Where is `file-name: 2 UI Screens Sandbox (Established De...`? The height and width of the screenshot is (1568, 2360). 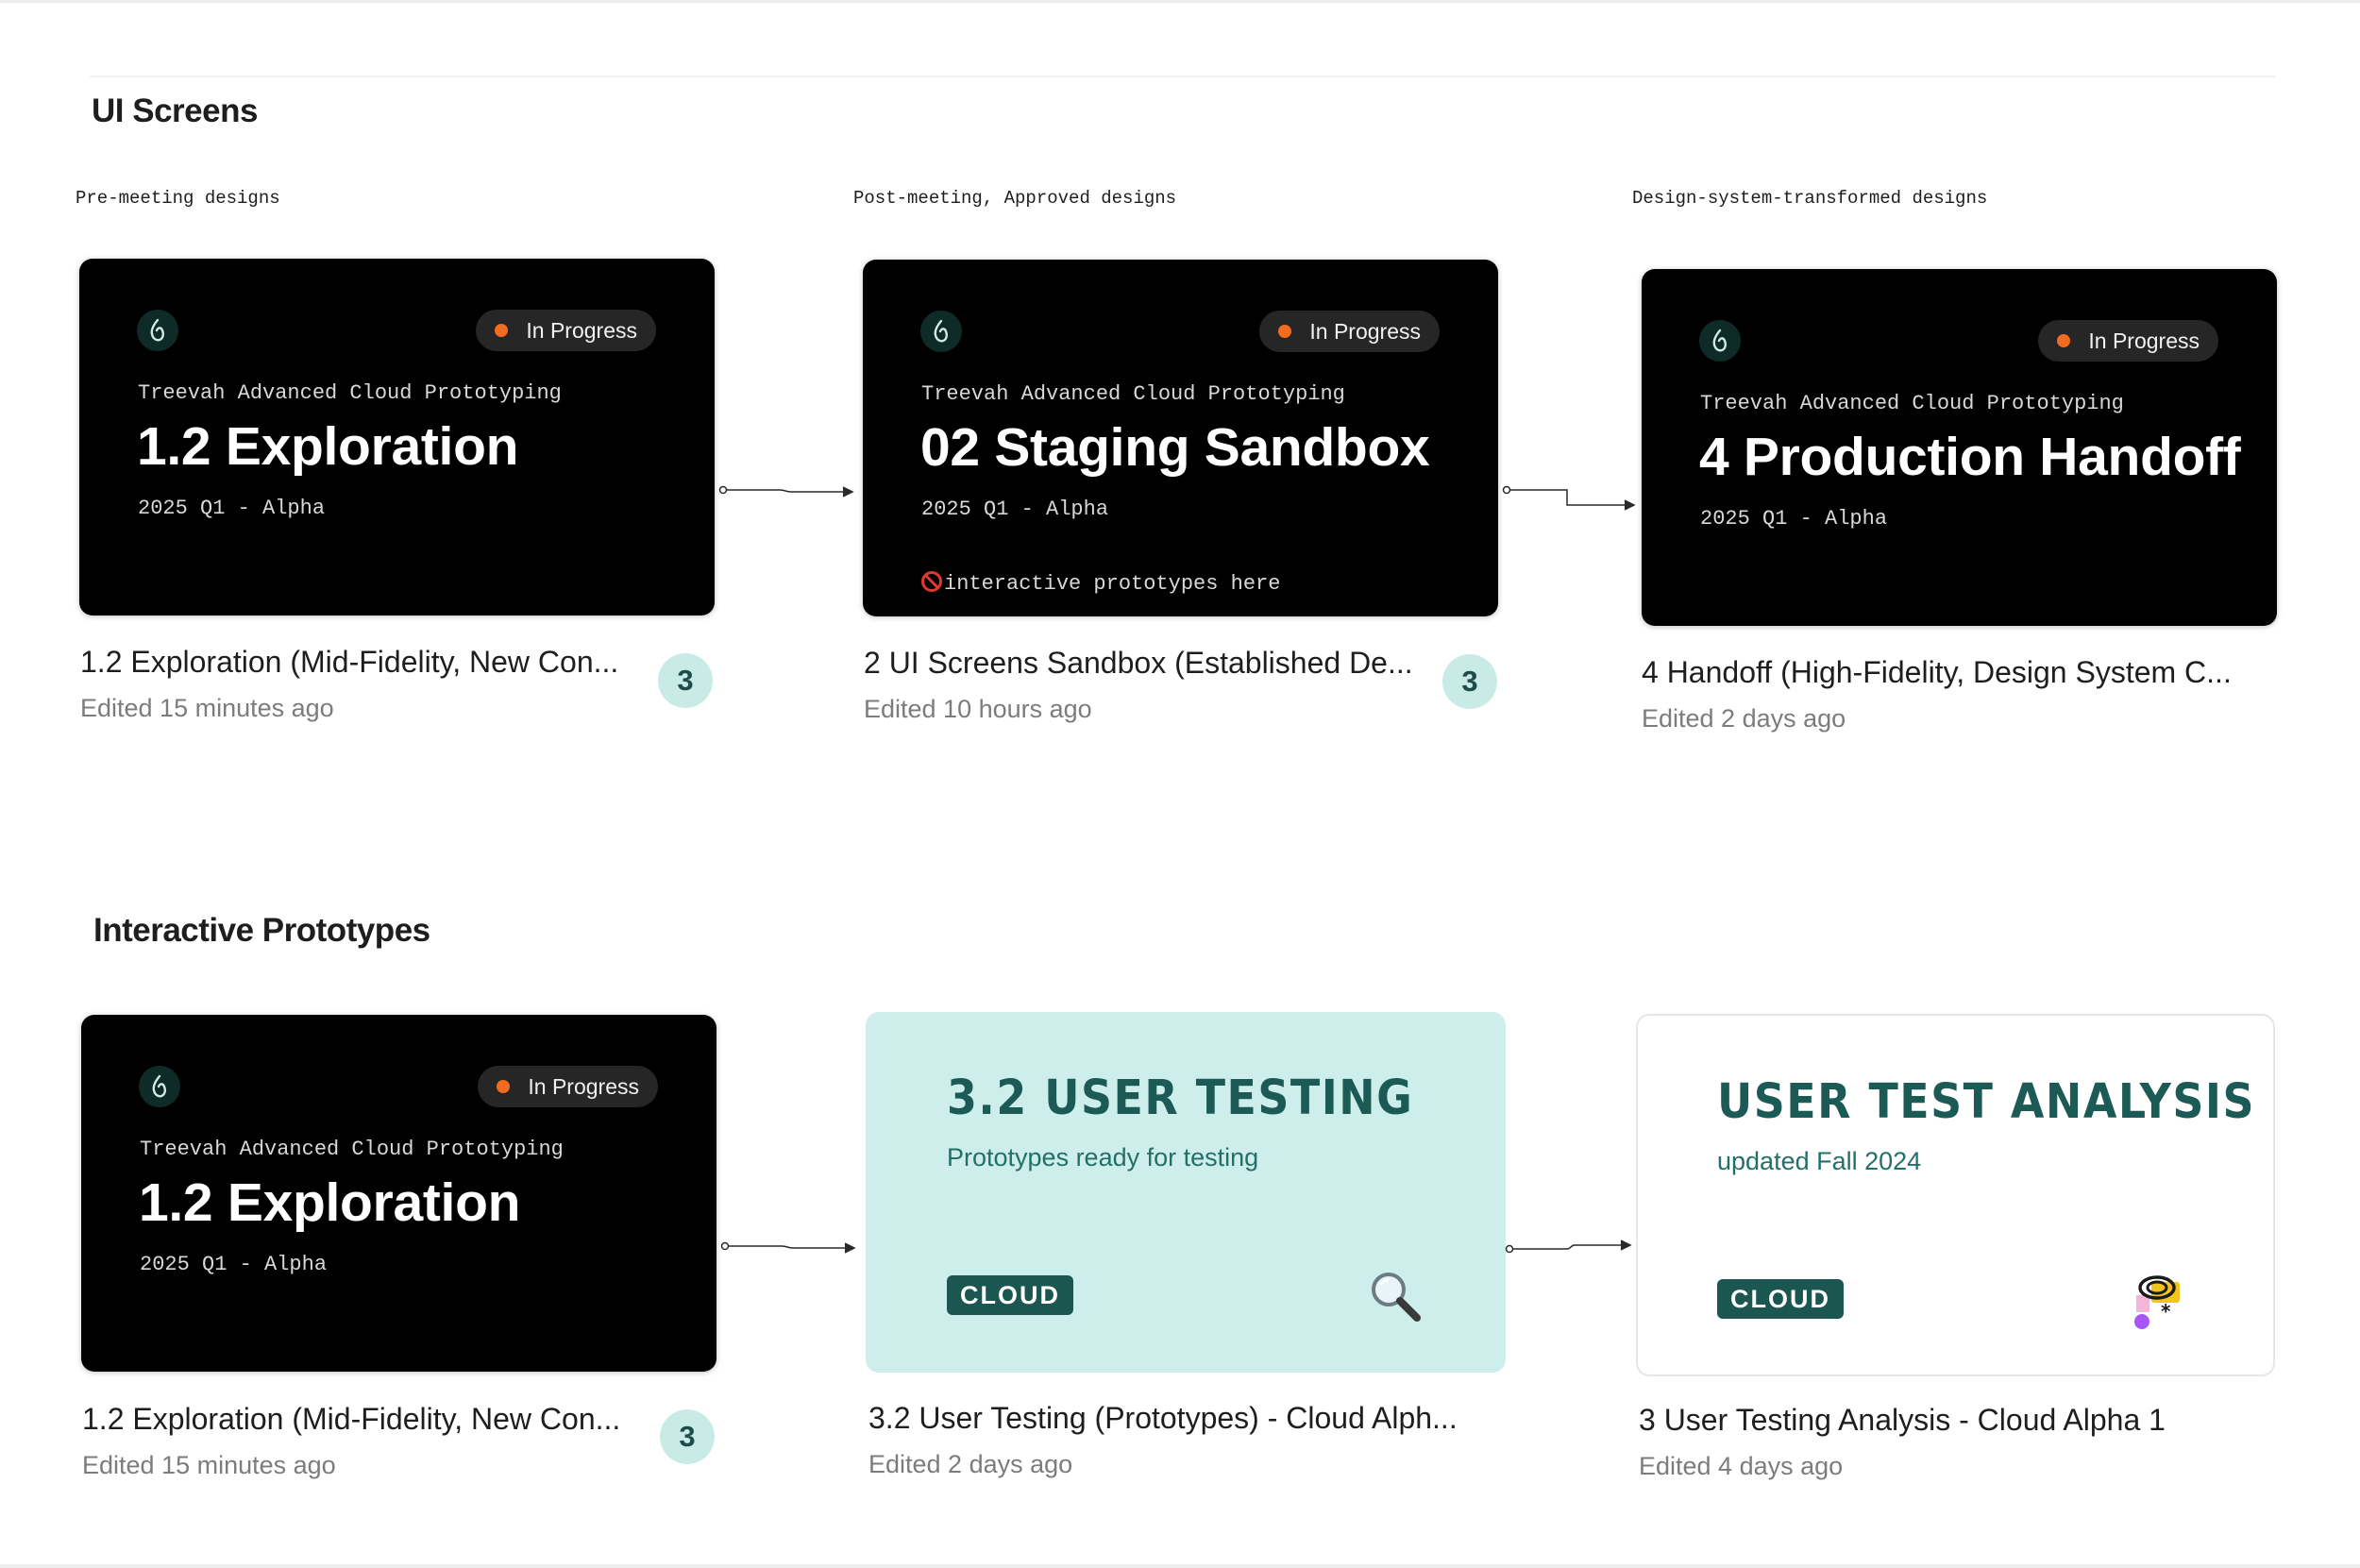
file-name: 2 UI Screens Sandbox (Established De... is located at coordinates (1138, 664).